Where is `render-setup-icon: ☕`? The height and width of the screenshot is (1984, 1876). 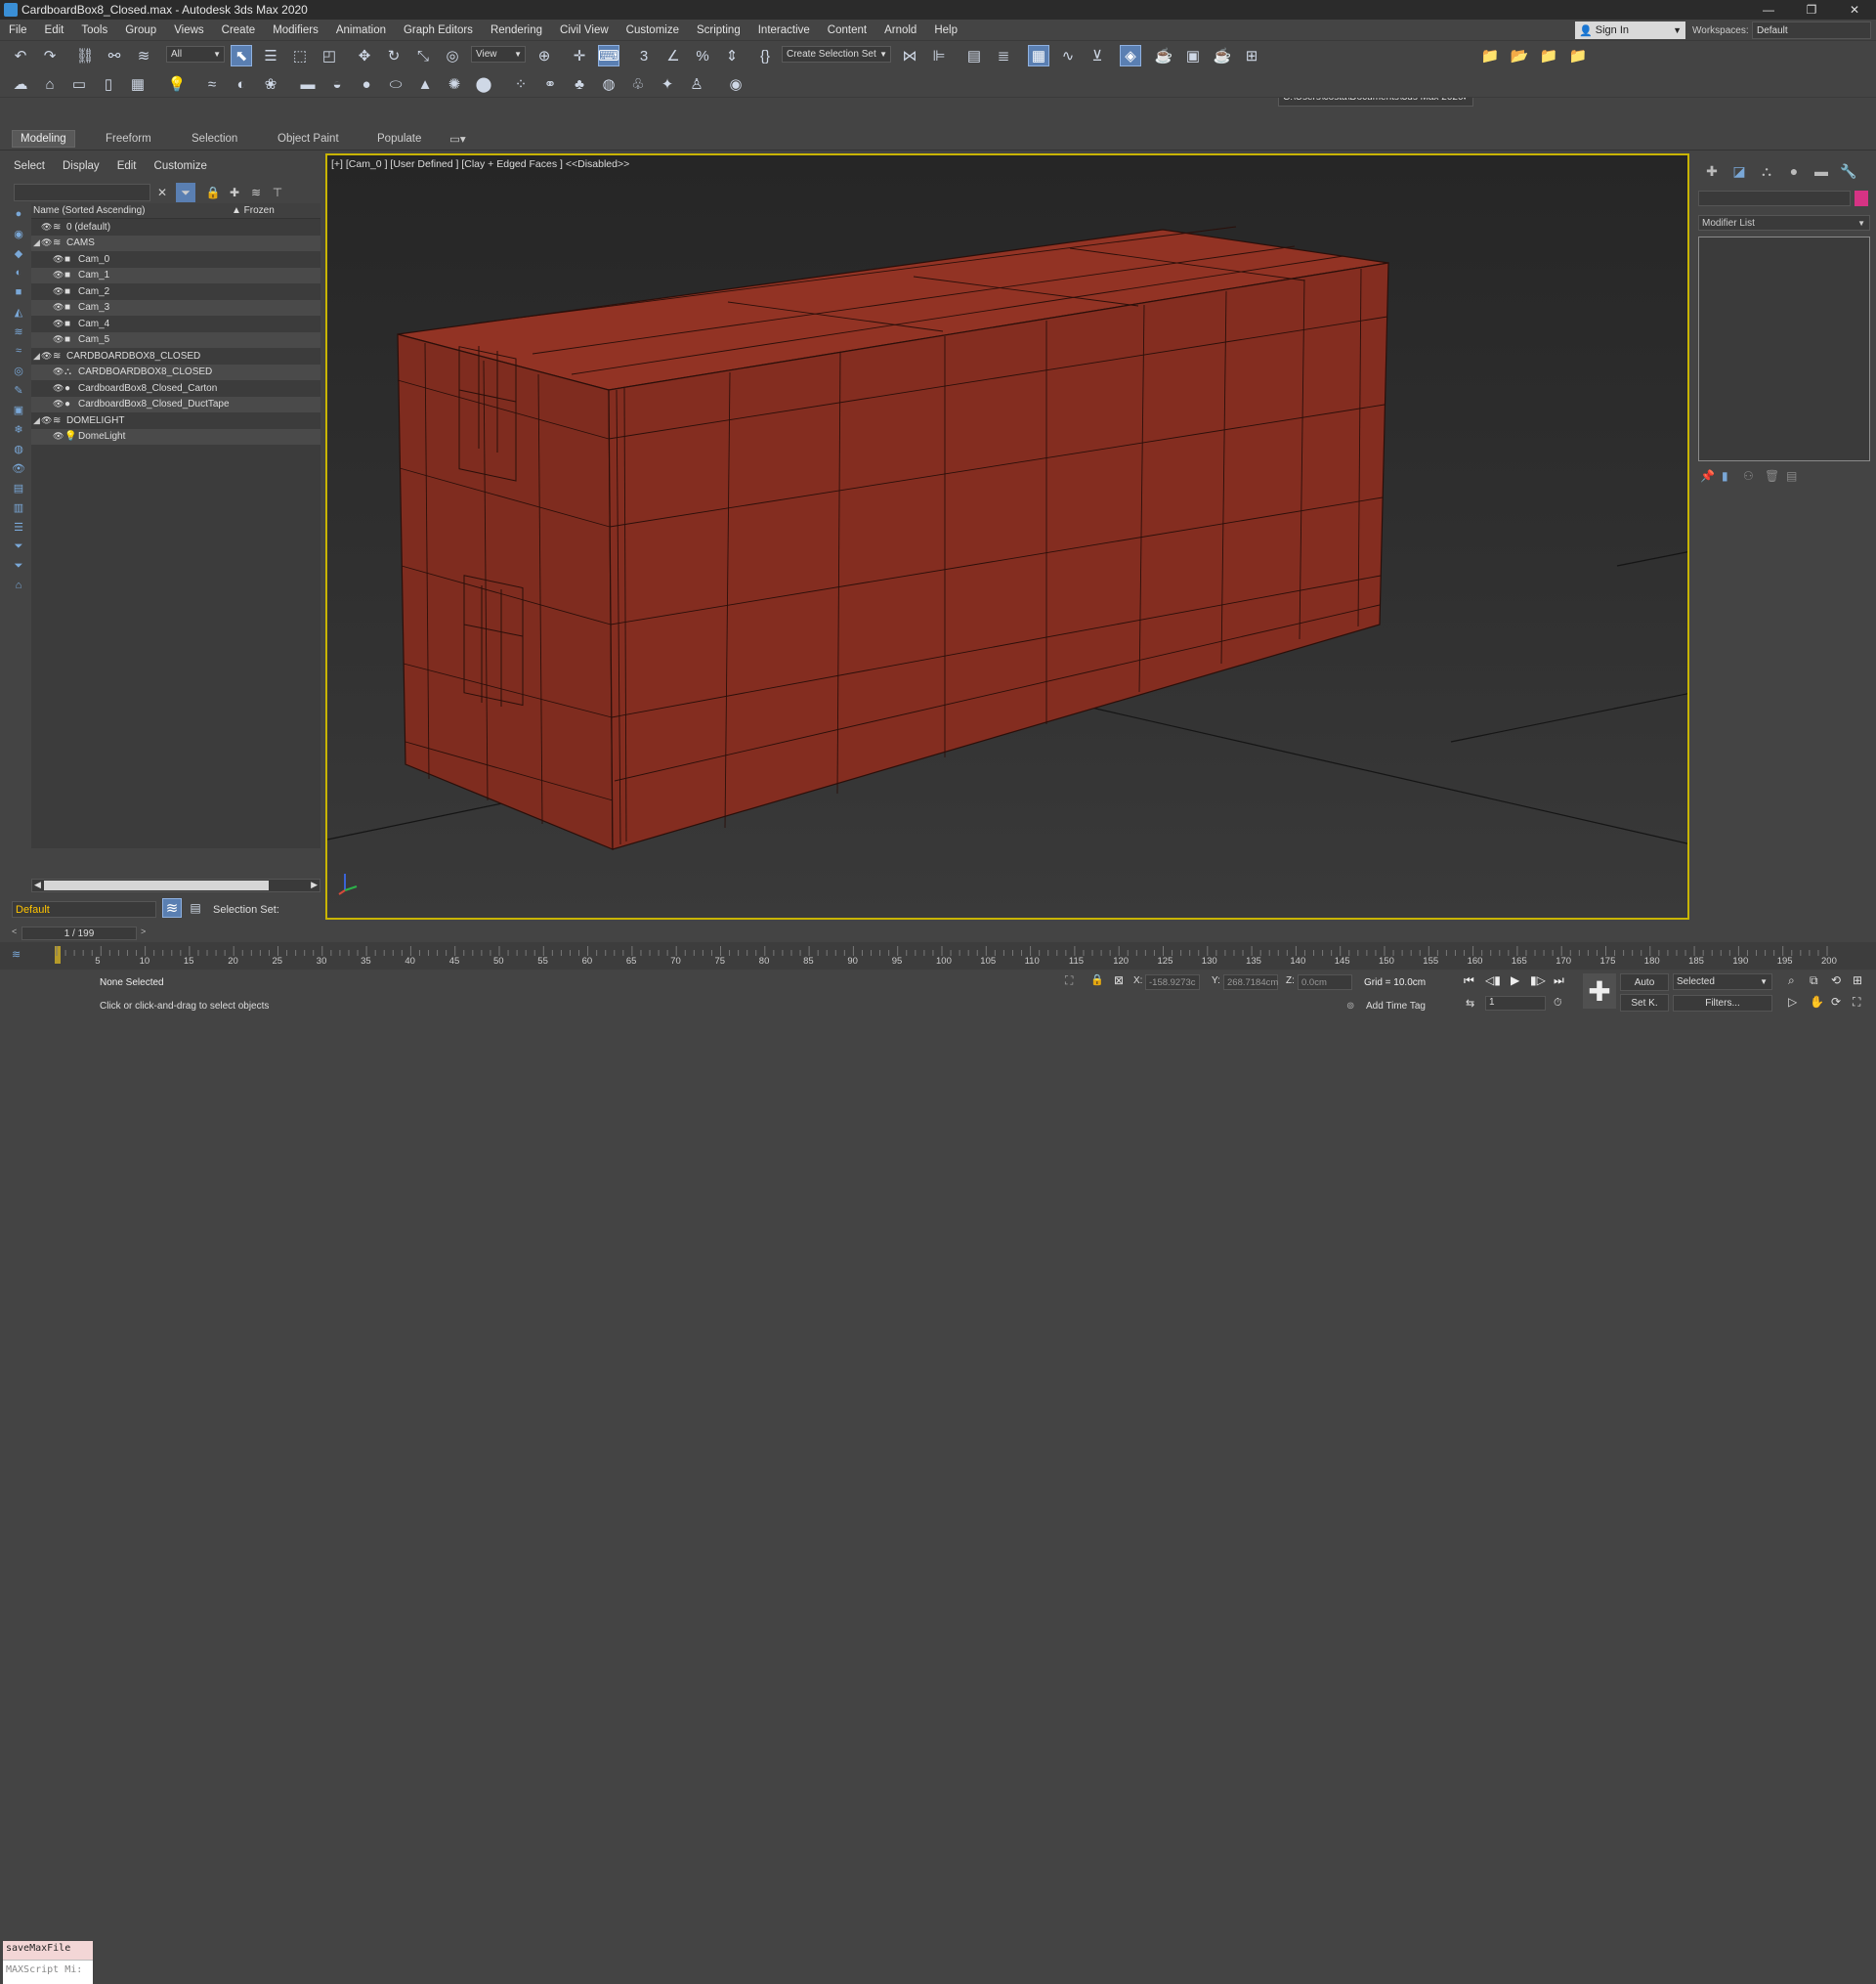 render-setup-icon: ☕ is located at coordinates (1163, 56).